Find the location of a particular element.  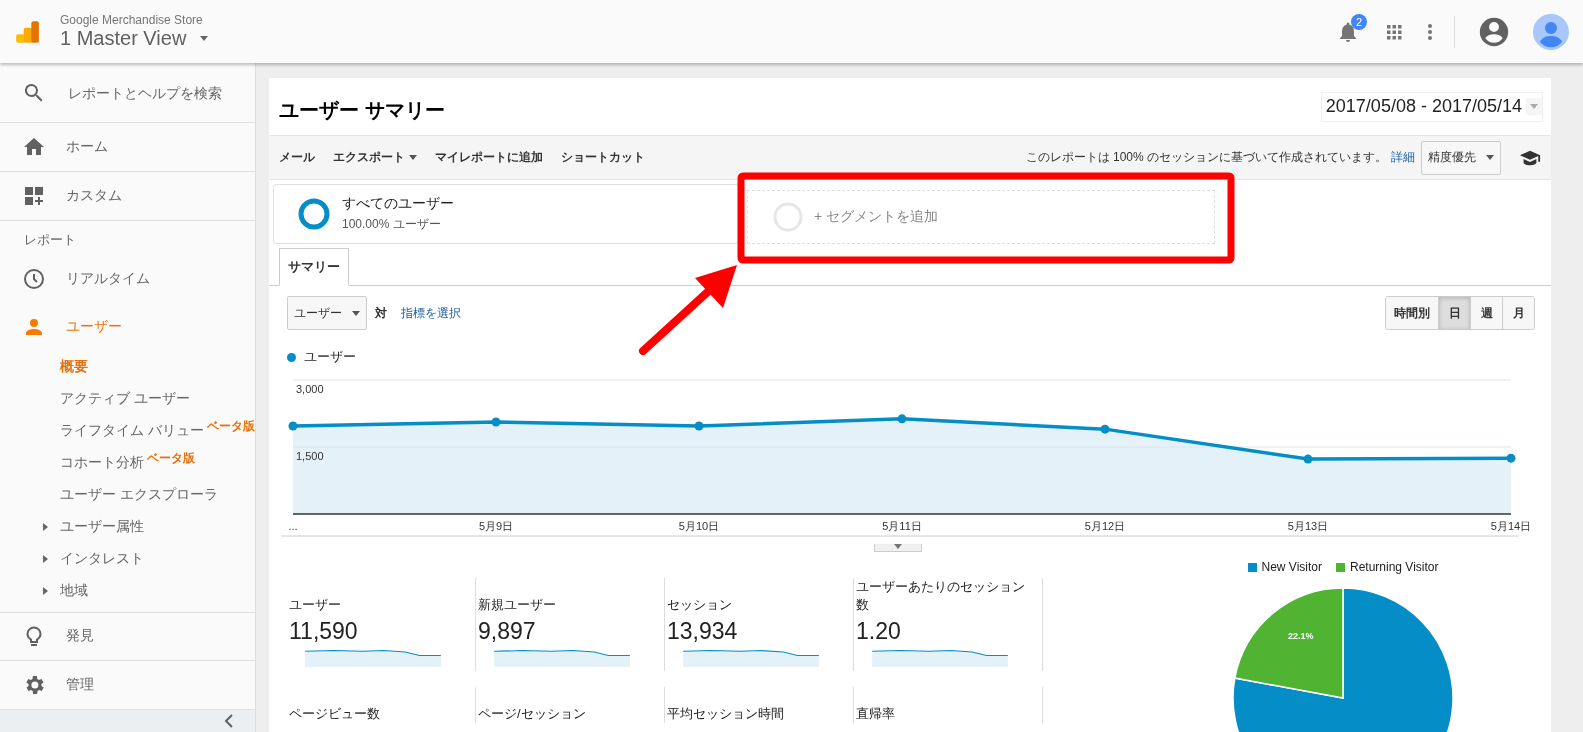

choose-metric-link: 指標を選択 is located at coordinates (431, 313).